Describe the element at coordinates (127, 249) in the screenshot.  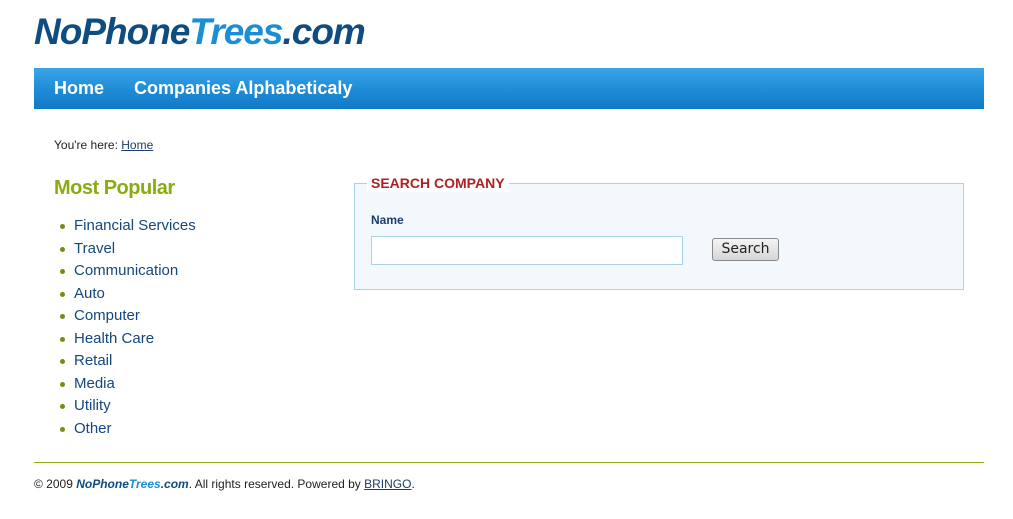
I see `list-item: Travel` at that location.